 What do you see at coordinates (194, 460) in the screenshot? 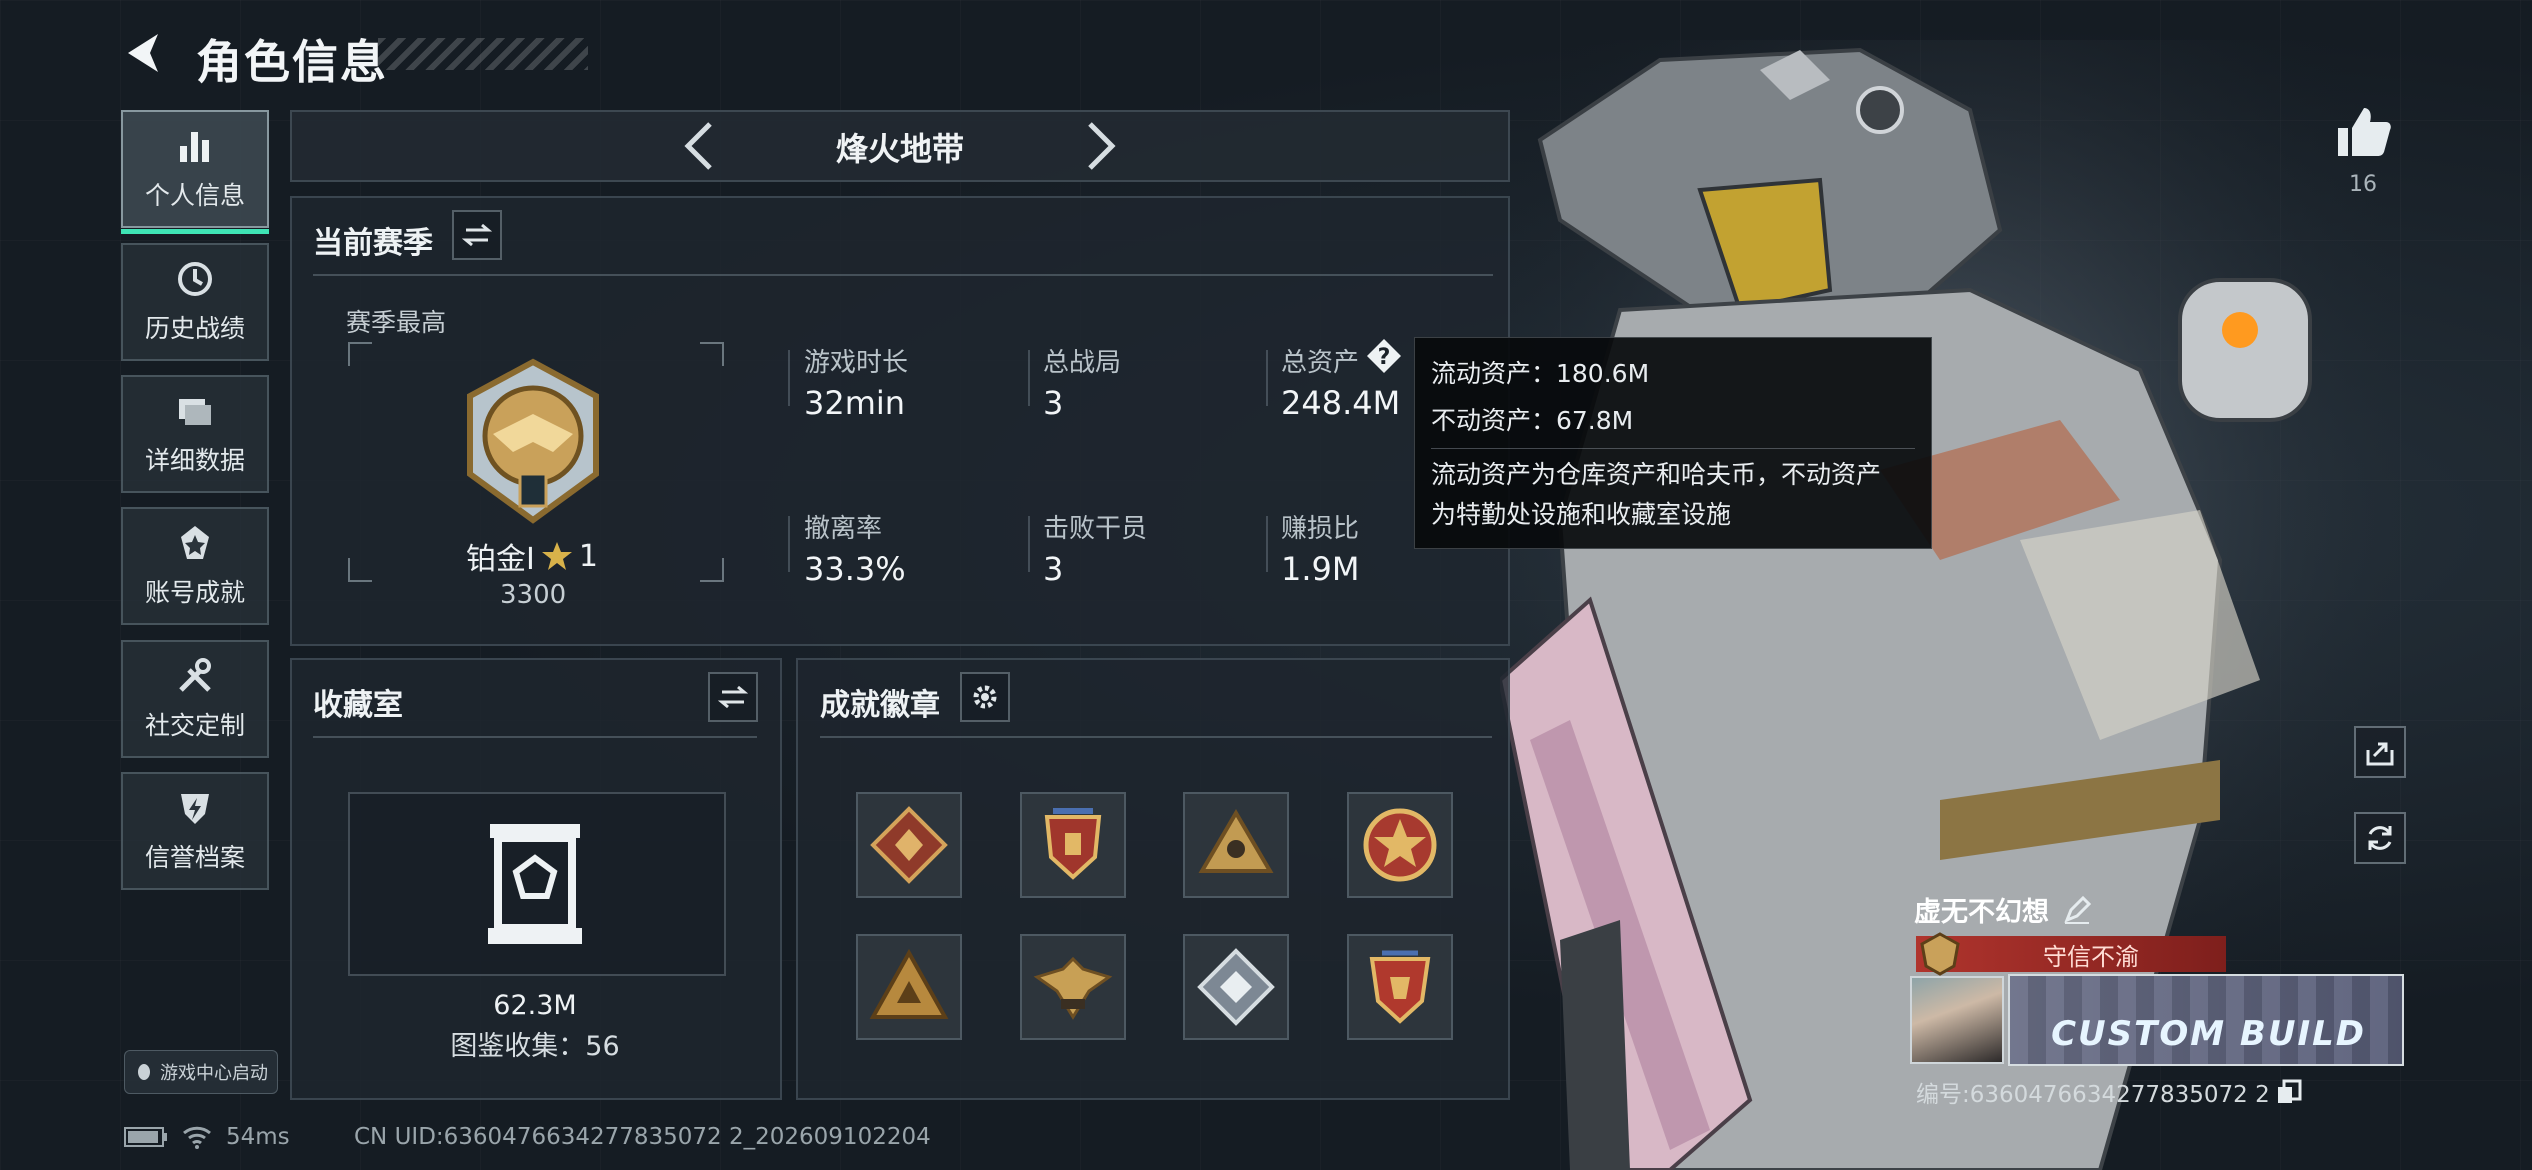
I see `sidebar-item-label: 详细数据` at bounding box center [194, 460].